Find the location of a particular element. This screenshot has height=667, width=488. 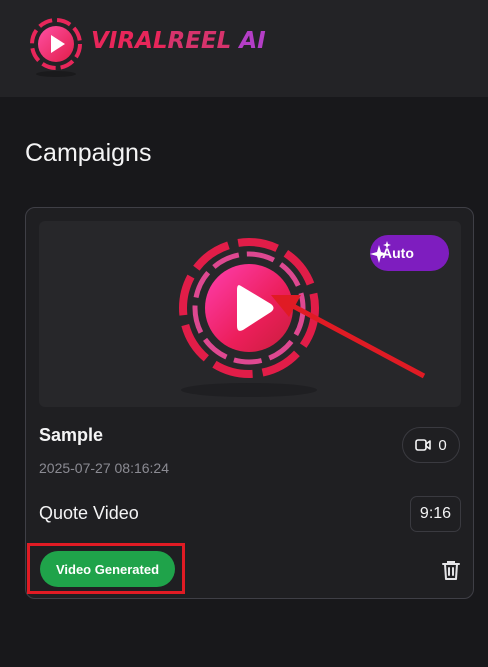

campaign-date: 2025-07-27 08:16:24 is located at coordinates (104, 468).